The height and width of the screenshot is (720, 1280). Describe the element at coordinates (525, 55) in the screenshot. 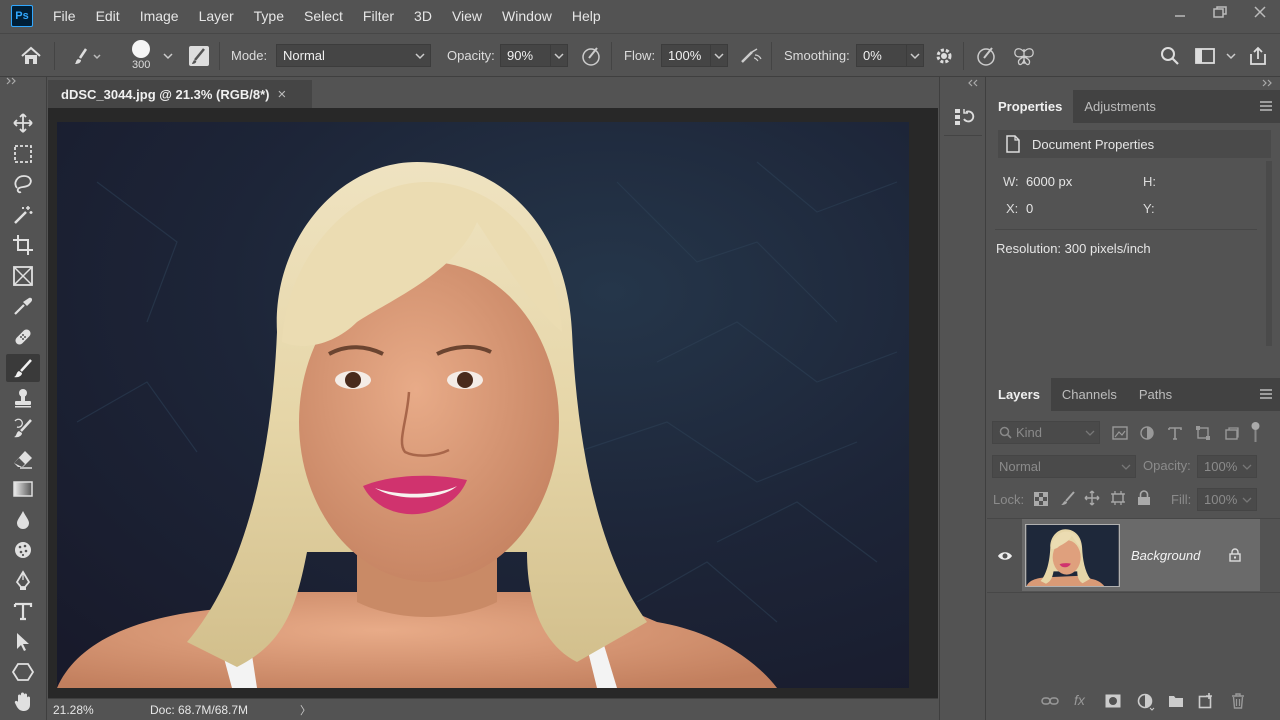

I see `opacity-input: 90%` at that location.